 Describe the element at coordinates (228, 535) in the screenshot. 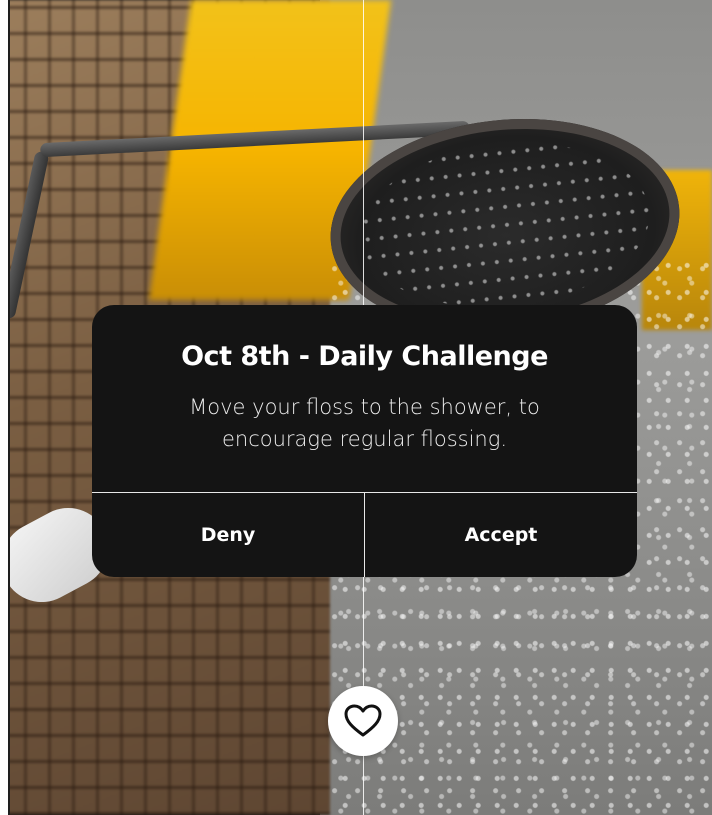

I see `deny-button: Deny` at that location.